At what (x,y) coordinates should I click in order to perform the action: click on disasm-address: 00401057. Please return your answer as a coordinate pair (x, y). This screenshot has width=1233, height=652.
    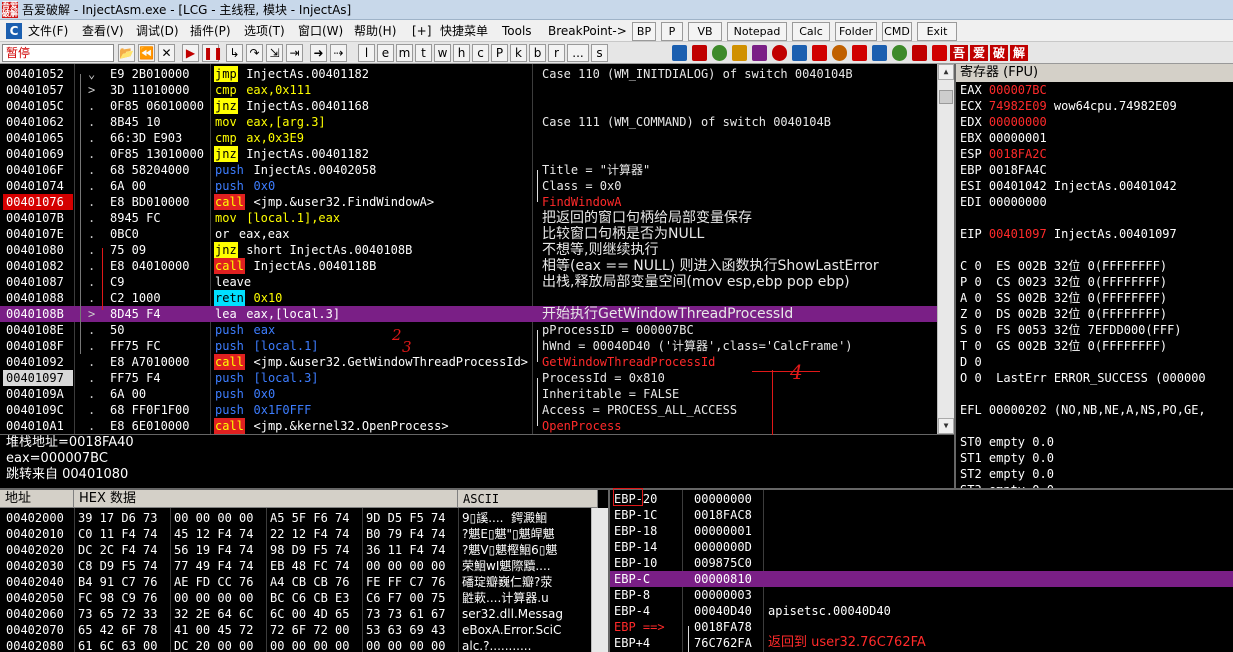
    Looking at the image, I should click on (38, 90).